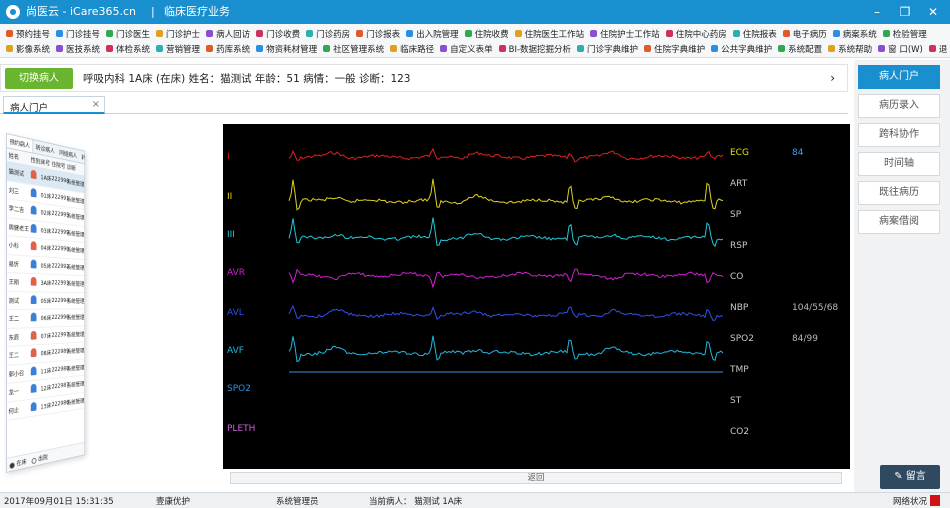 This screenshot has width=950, height=508. What do you see at coordinates (183, 34) in the screenshot?
I see `menu-item-label: 门诊护士` at bounding box center [183, 34].